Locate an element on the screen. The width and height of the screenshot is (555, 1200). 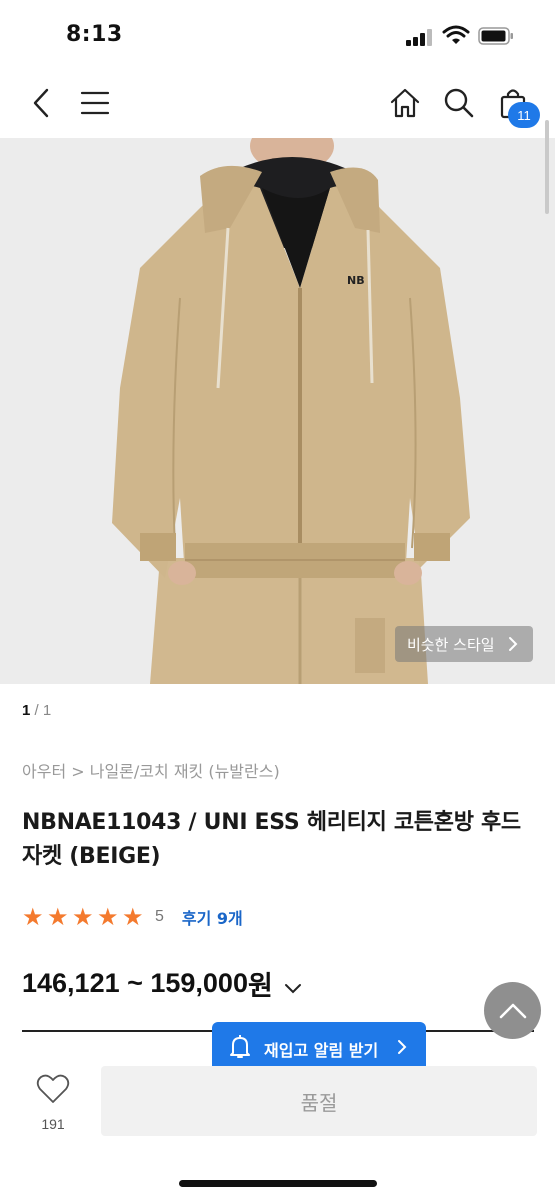
rating-stars: ★ ★ ★ ★ ★ is located at coordinates (84, 917).